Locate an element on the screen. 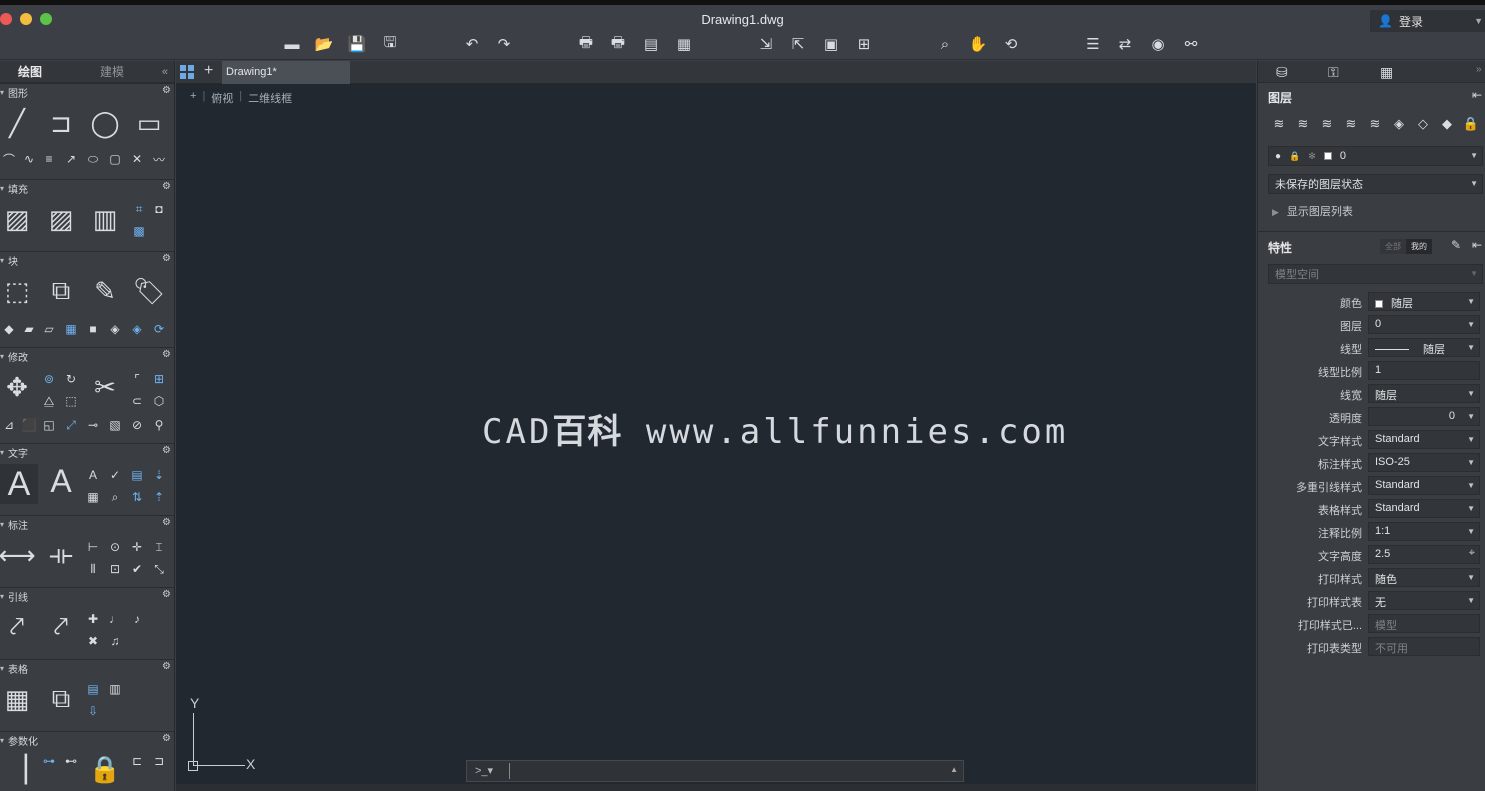 The height and width of the screenshot is (791, 1485). brush-tool-icon: ⚲ is located at coordinates (159, 425).